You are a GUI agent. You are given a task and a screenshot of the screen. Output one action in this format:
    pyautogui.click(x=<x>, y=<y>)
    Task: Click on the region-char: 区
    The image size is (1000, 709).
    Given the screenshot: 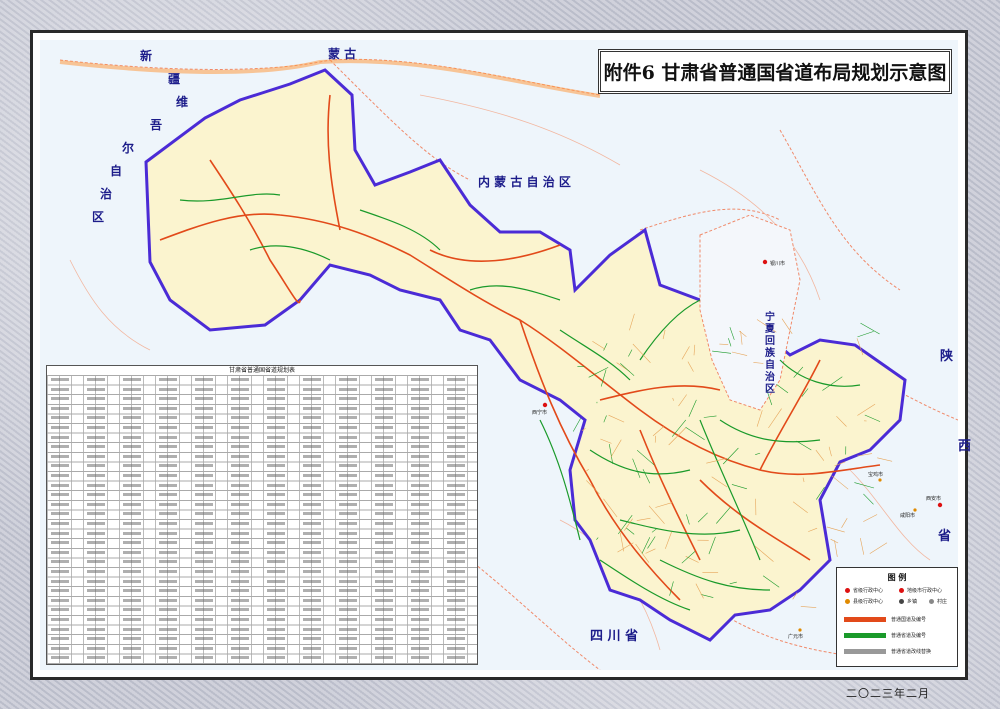 What is the action you would take?
    pyautogui.click(x=770, y=389)
    